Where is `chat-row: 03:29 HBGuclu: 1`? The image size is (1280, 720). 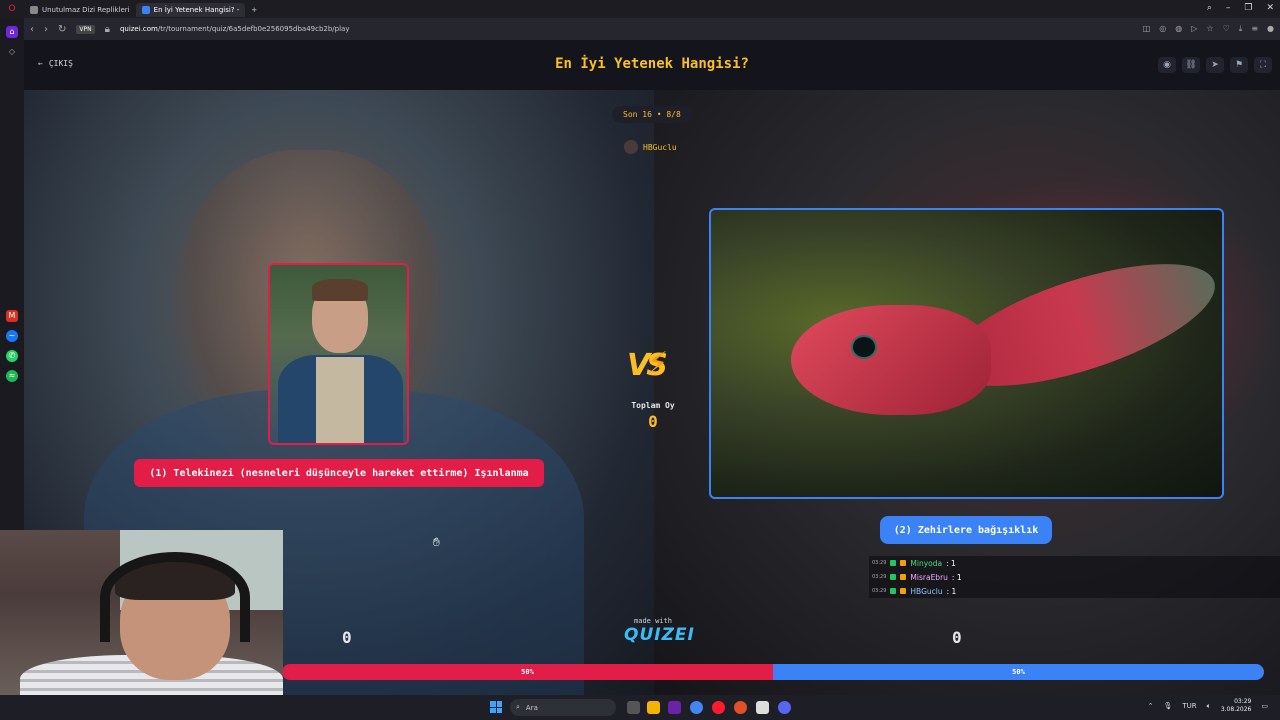
chat-row: 03:29 HBGuclu: 1 is located at coordinates (1074, 591).